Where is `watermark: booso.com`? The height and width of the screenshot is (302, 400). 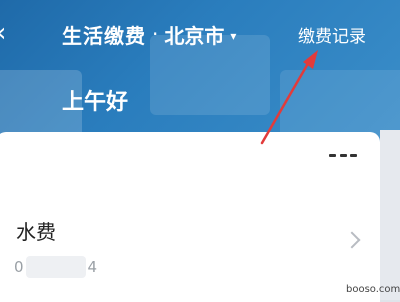
watermark: booso.com is located at coordinates (373, 289).